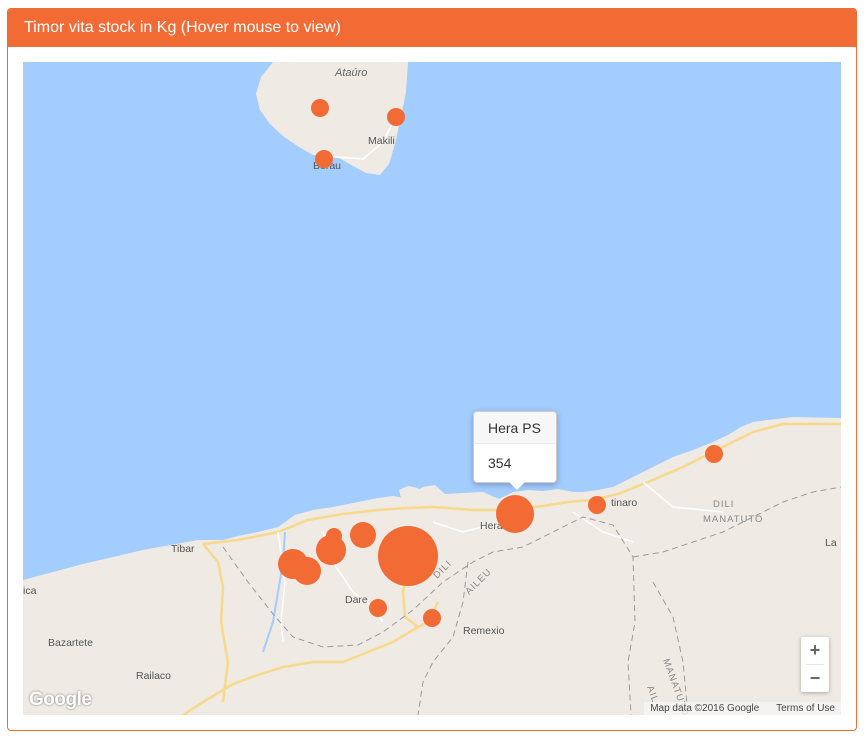  I want to click on map-attribution: Map data ©2016 Google Terms of Use, so click(742, 708).